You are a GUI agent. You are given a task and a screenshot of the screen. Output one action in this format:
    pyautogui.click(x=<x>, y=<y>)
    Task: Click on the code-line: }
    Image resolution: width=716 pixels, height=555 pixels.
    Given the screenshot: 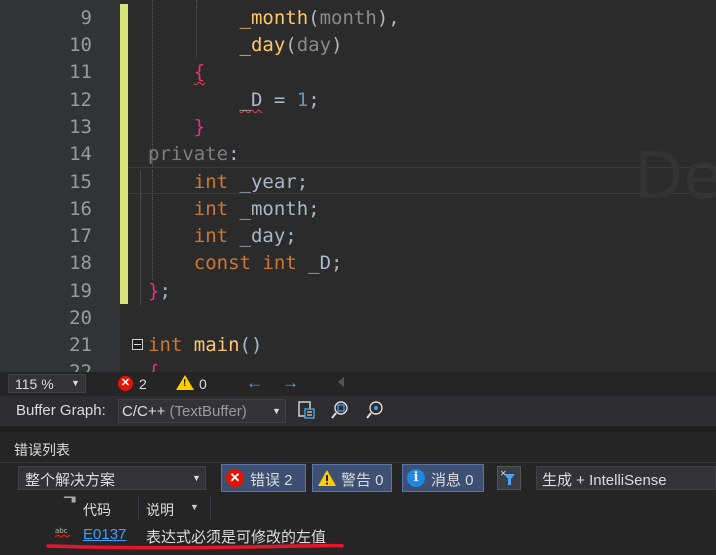 What is the action you would take?
    pyautogui.click(x=176, y=127)
    